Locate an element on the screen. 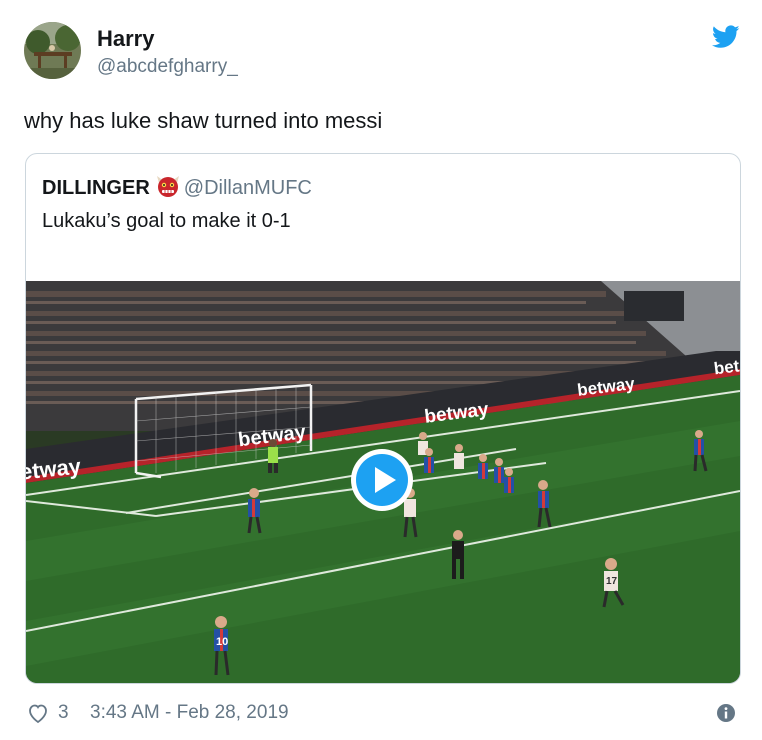 This screenshot has width=762, height=740. board-text-far-right: bet is located at coordinates (726, 367).